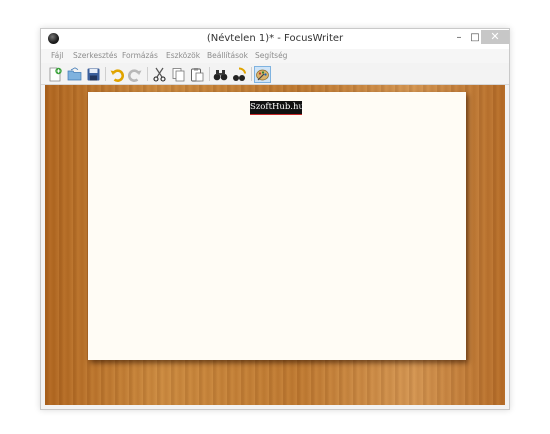 The width and height of the screenshot is (550, 434). I want to click on redo-icon, so click(135, 75).